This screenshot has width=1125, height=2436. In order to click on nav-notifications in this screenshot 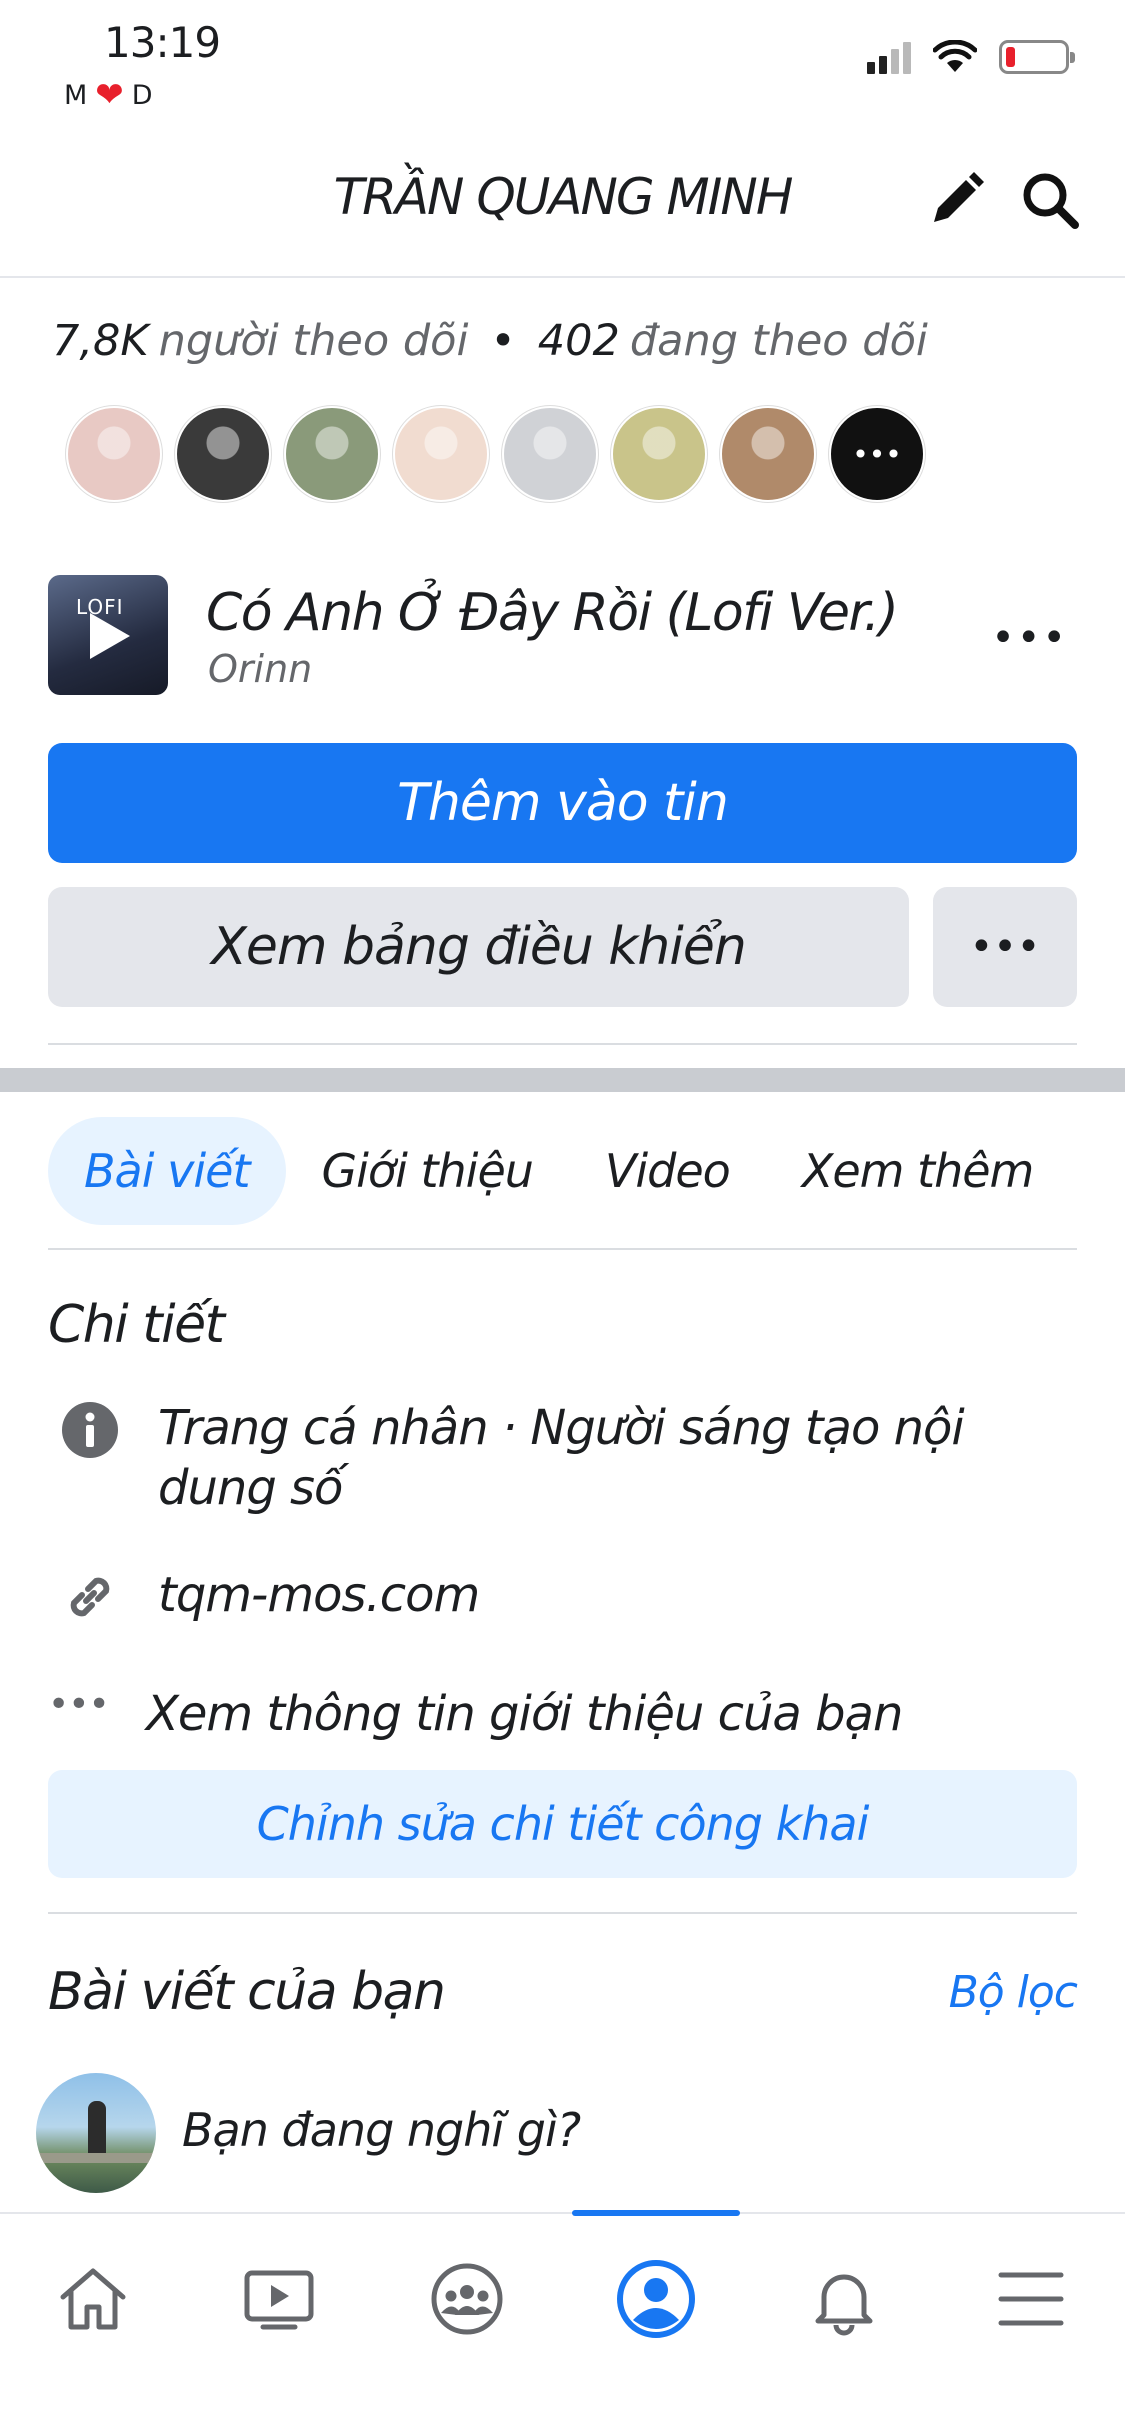, I will do `click(844, 2299)`.